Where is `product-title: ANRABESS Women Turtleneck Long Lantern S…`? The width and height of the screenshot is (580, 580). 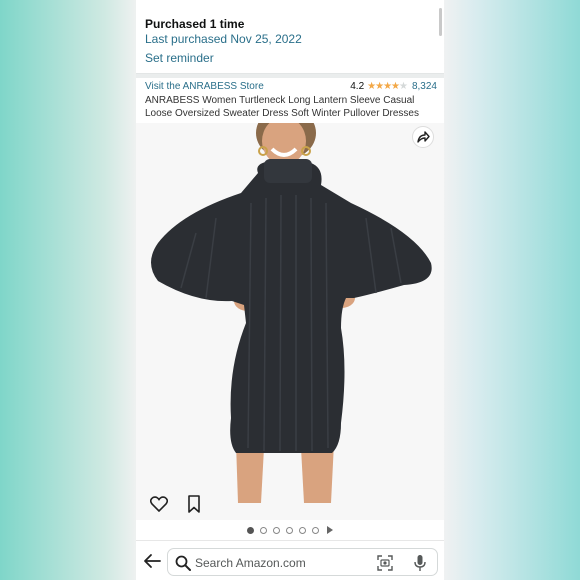 product-title: ANRABESS Women Turtleneck Long Lantern S… is located at coordinates (282, 107).